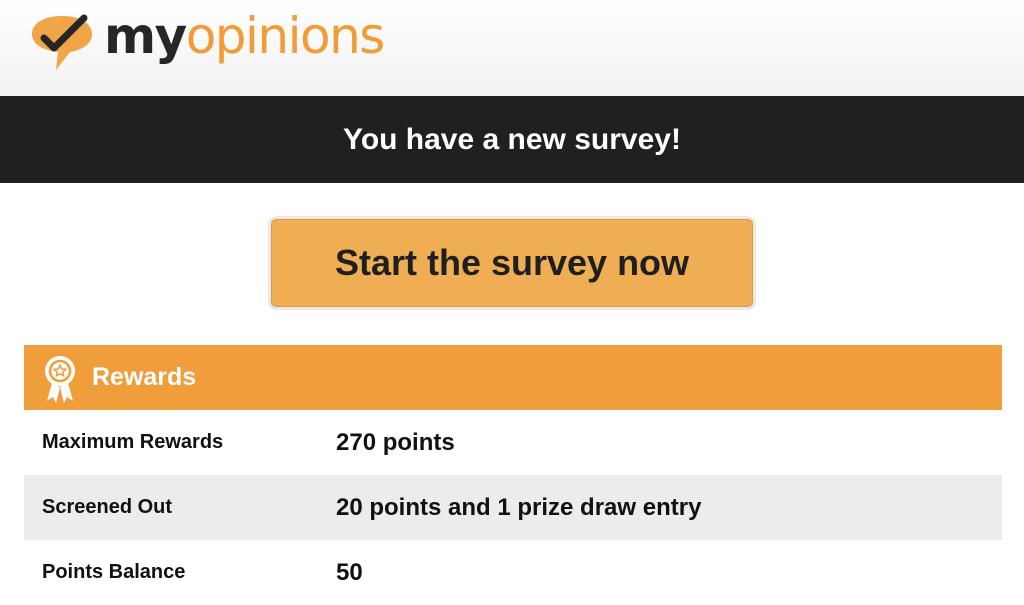 The image size is (1024, 605). I want to click on reward-row-label: Screened Out, so click(107, 507).